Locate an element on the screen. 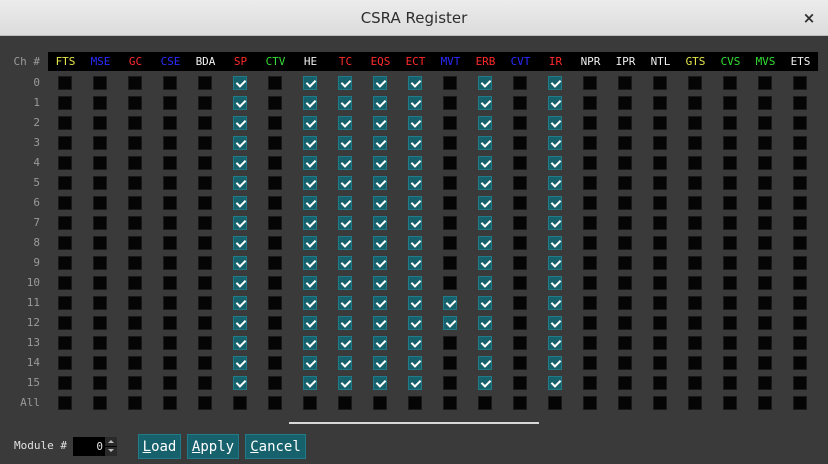 Image resolution: width=828 pixels, height=464 pixels. ch12-cvs-checkbox is located at coordinates (730, 323).